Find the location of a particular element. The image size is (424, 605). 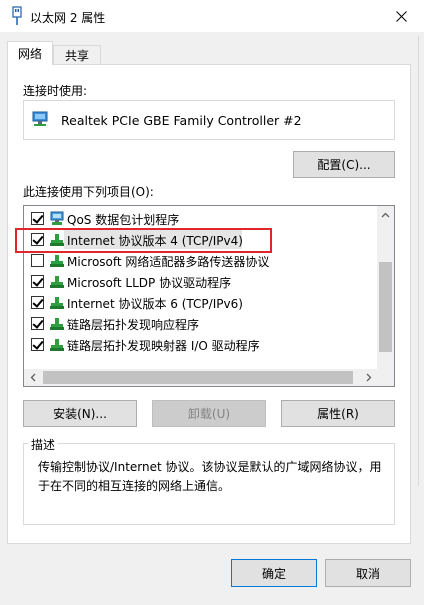

chevron-left-icon is located at coordinates (32, 377).